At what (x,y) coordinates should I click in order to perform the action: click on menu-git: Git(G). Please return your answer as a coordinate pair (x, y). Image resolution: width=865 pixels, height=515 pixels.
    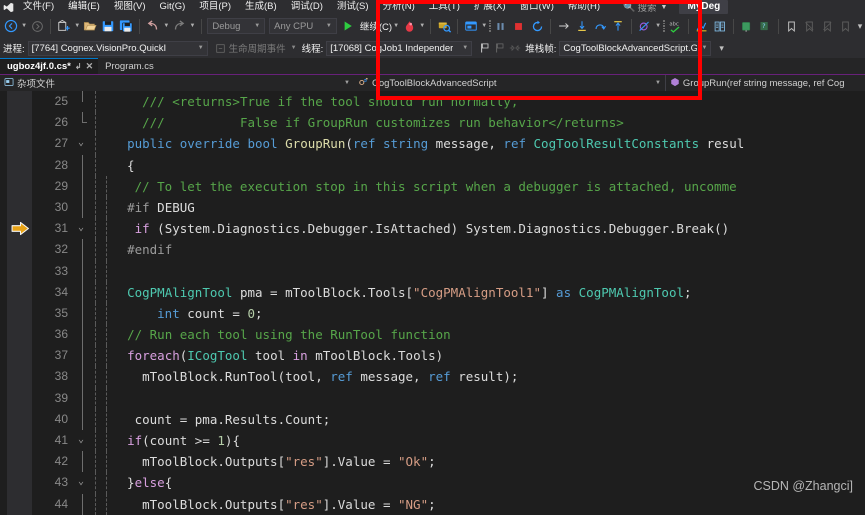
    Looking at the image, I should click on (172, 7).